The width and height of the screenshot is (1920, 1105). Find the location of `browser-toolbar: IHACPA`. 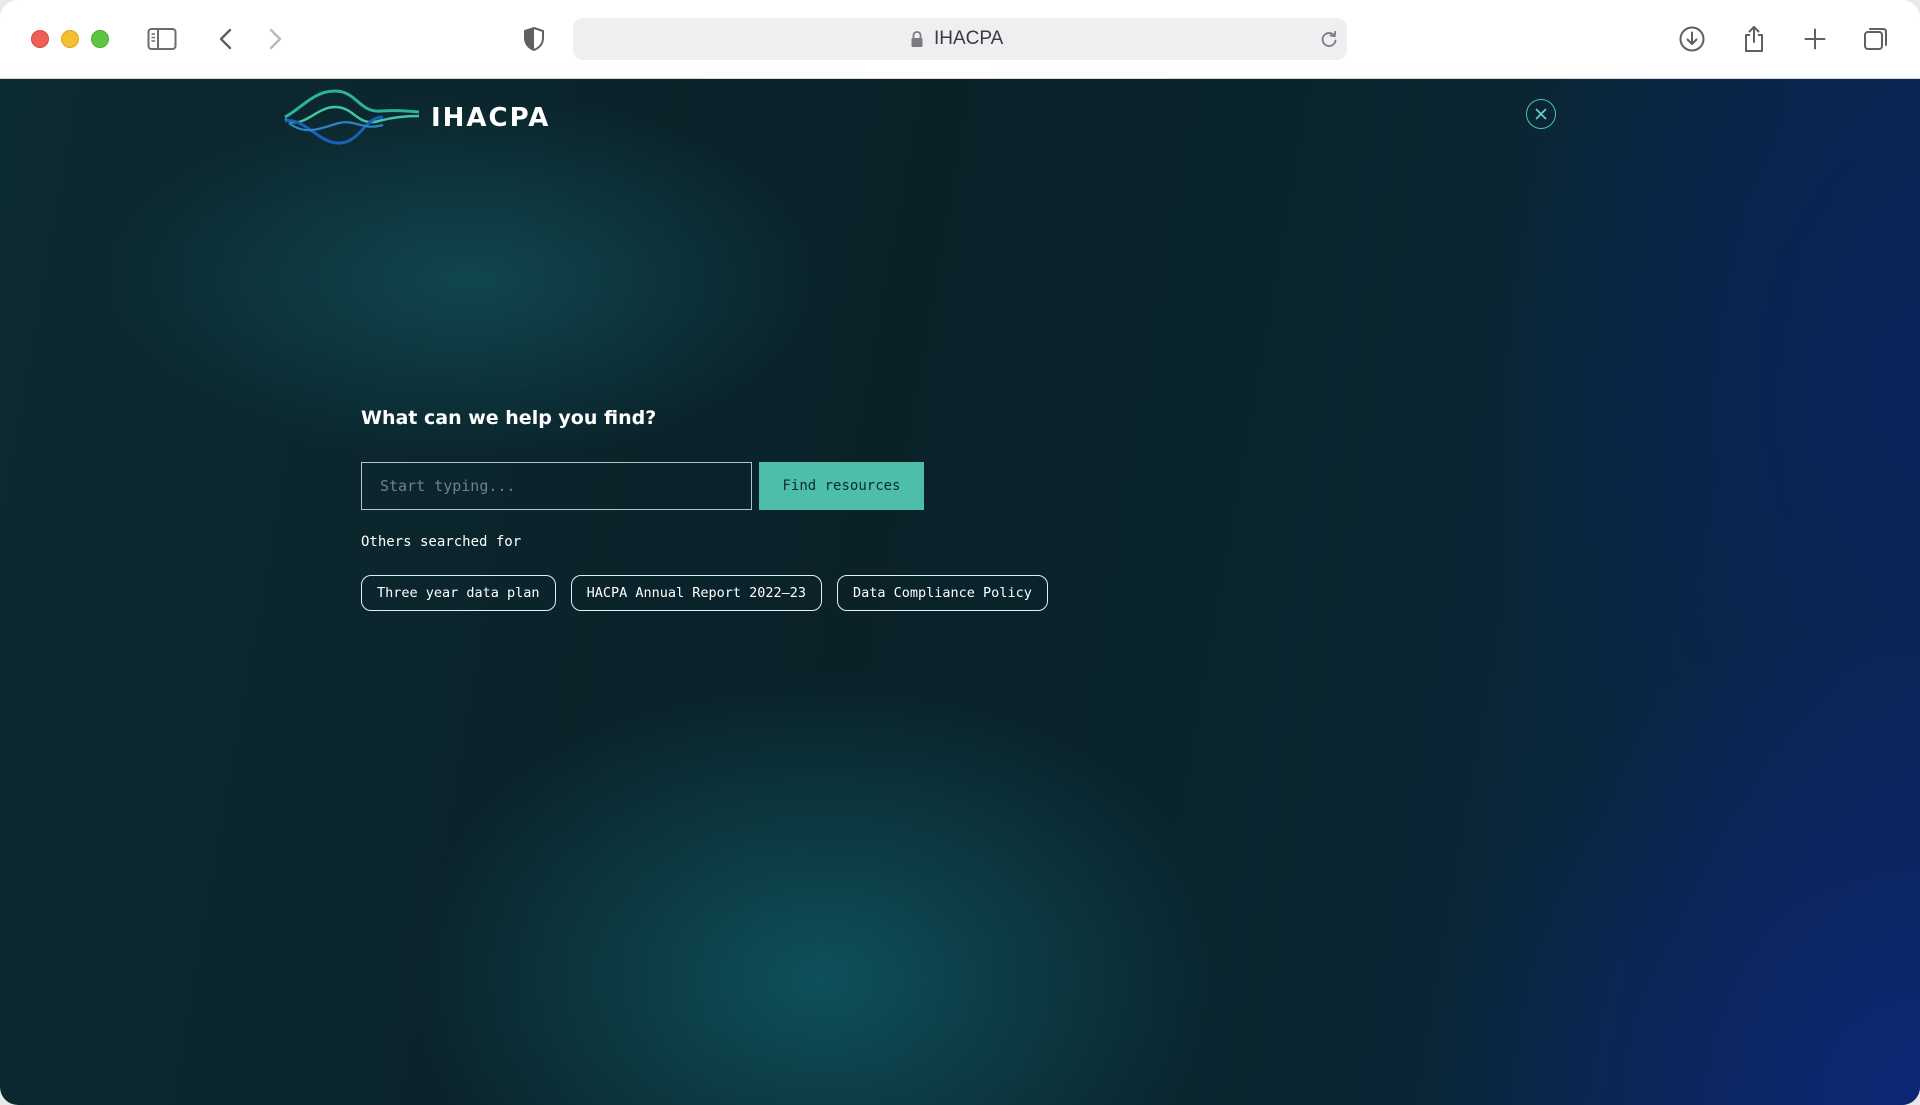

browser-toolbar: IHACPA is located at coordinates (960, 39).